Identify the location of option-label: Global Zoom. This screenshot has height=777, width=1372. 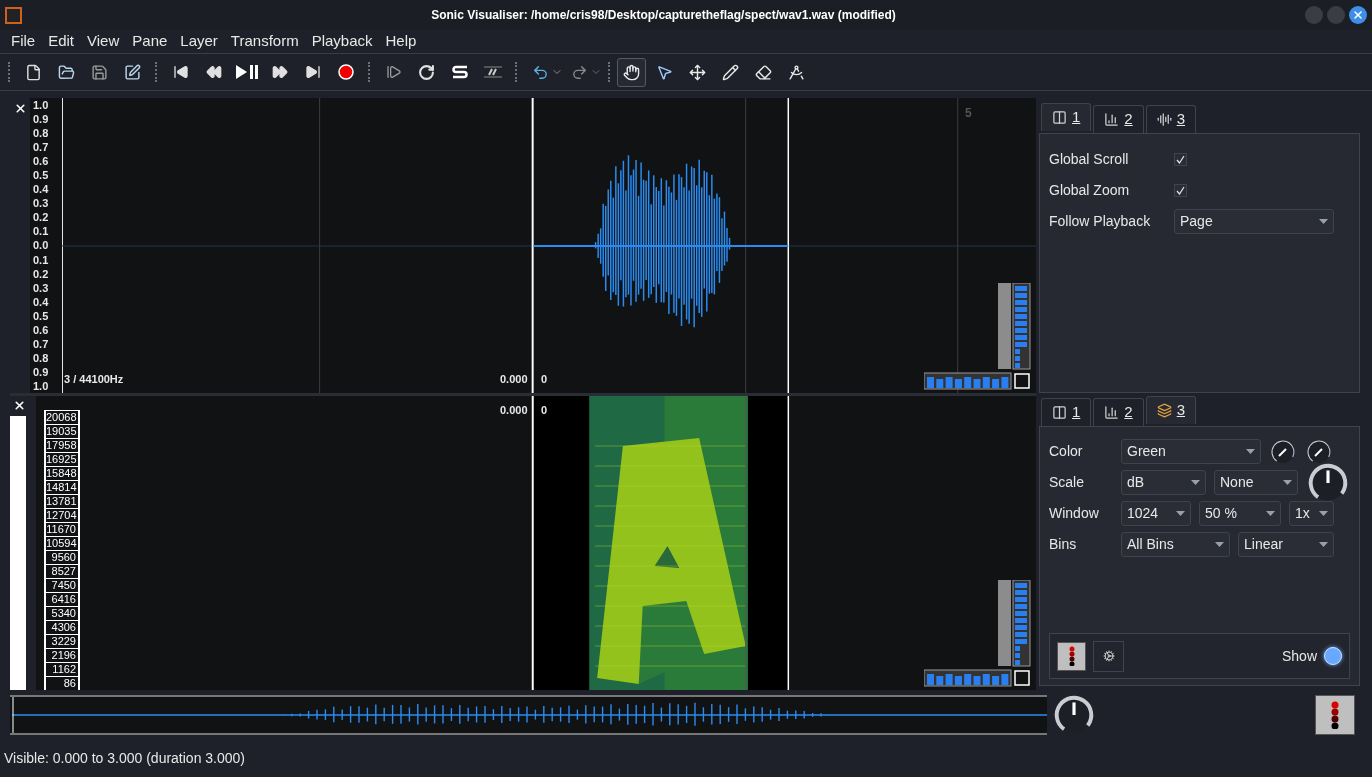
(1090, 190).